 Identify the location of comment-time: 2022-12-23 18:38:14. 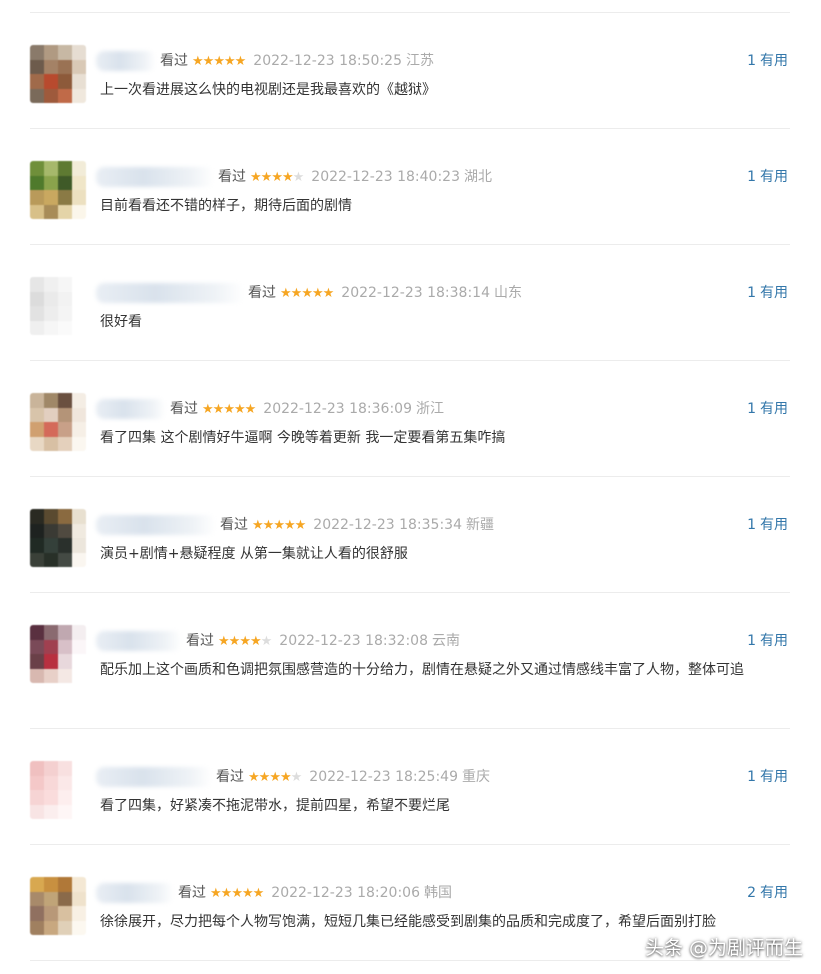
(415, 293).